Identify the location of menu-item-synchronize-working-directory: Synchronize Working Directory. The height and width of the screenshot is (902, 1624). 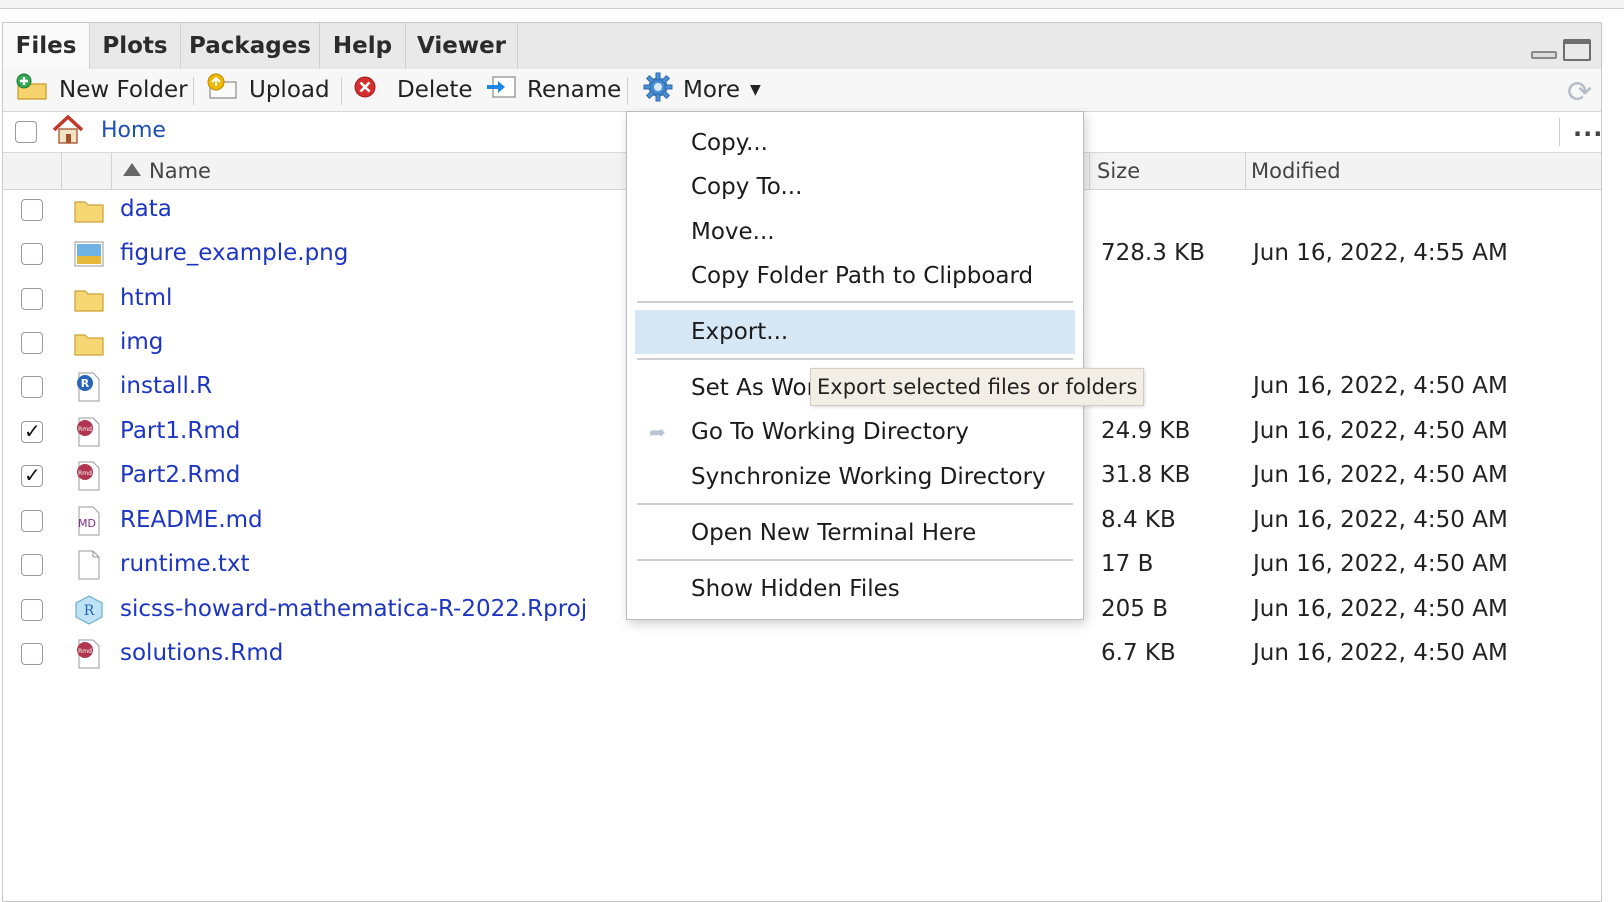
(855, 477).